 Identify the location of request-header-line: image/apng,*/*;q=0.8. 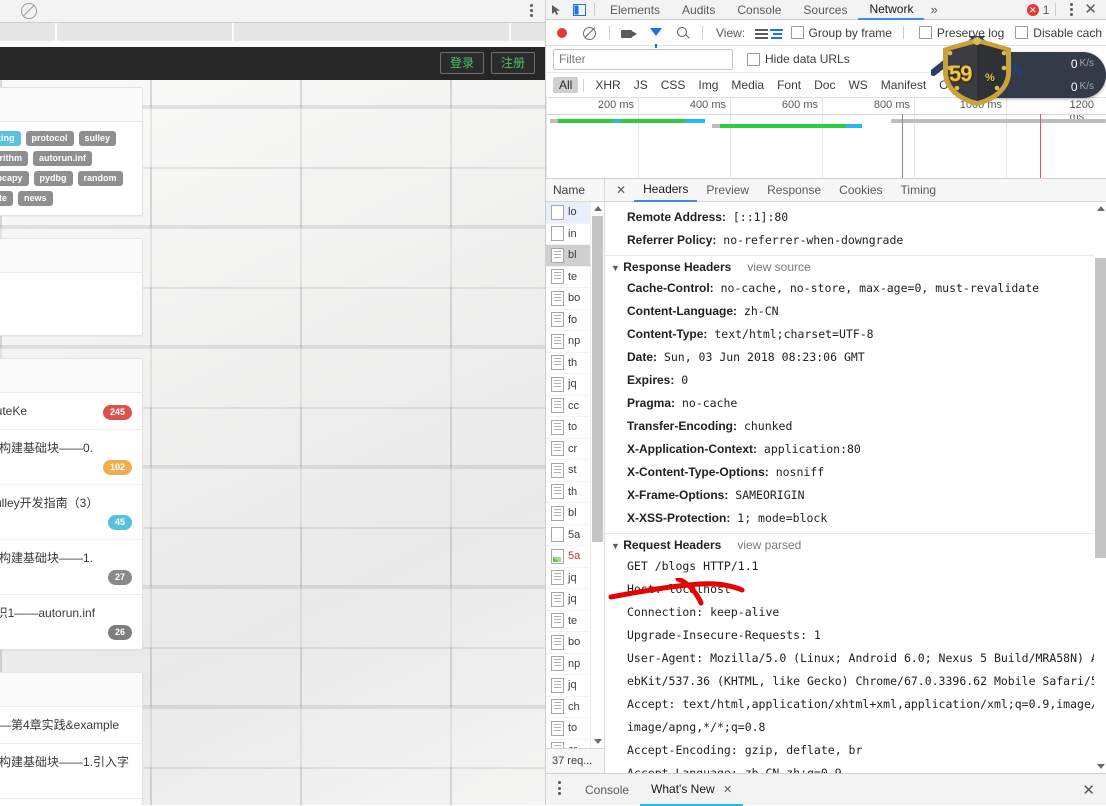
(696, 727).